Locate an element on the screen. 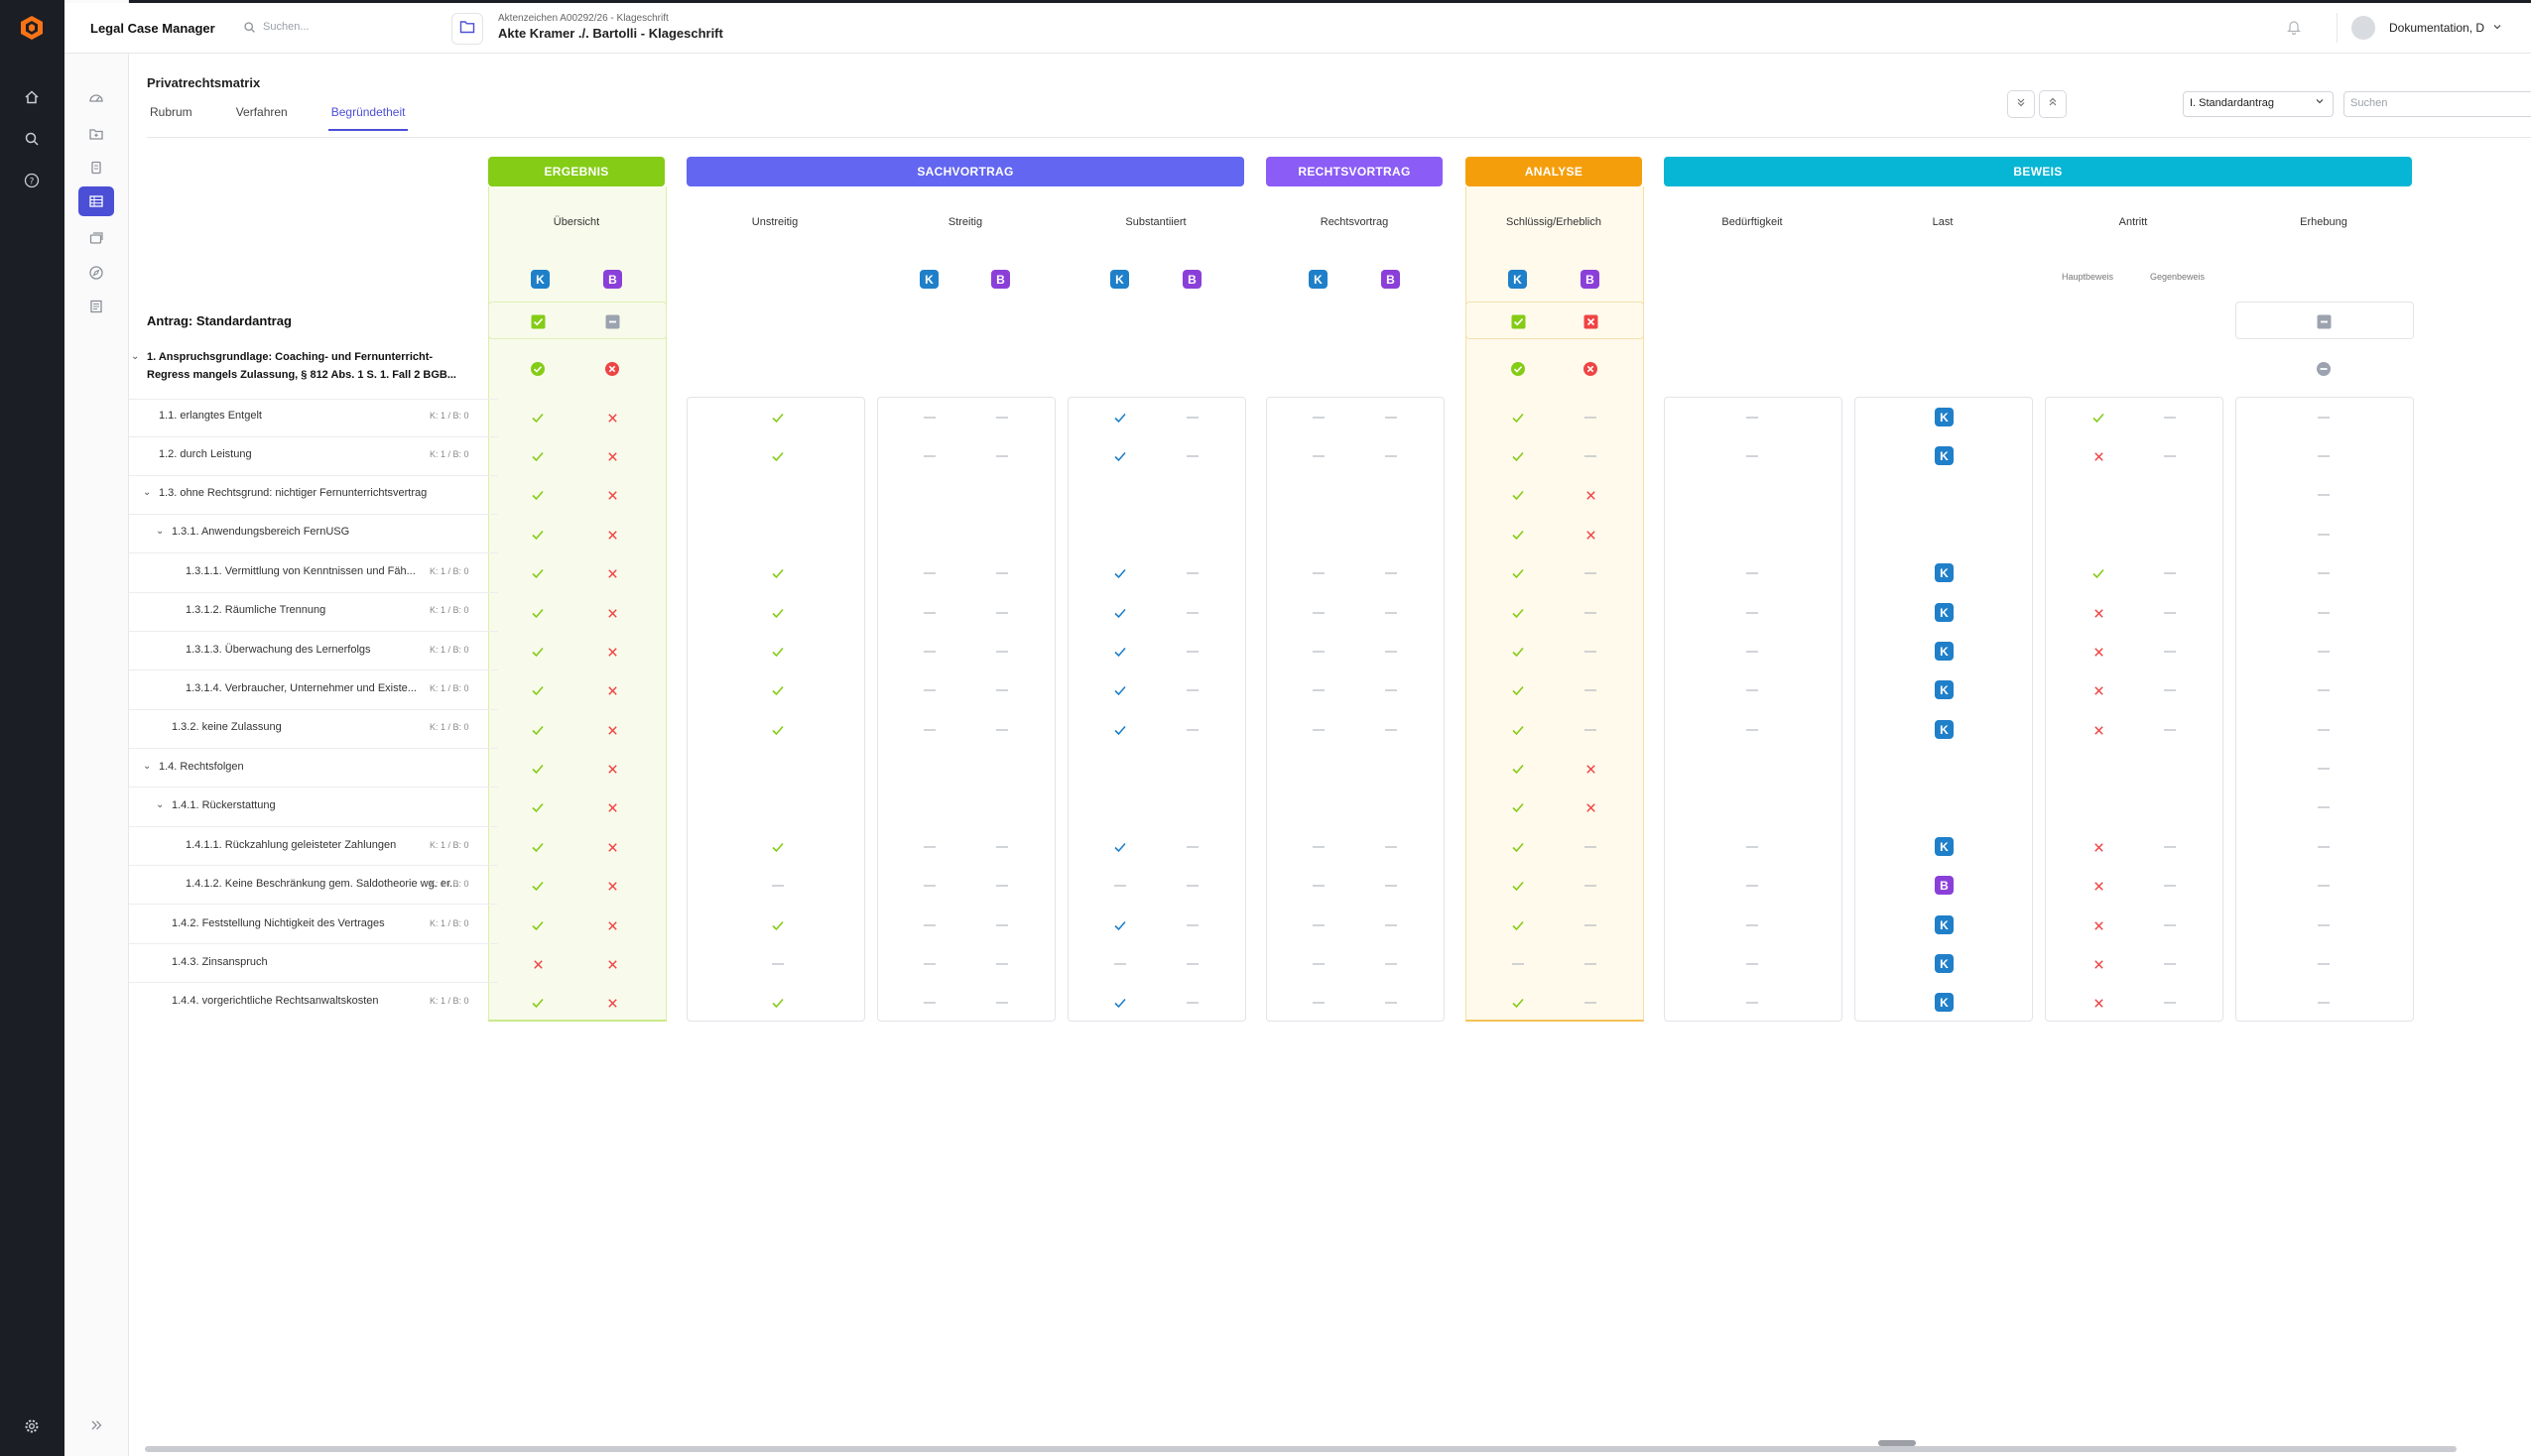 Image resolution: width=2531 pixels, height=1456 pixels. documents-icon is located at coordinates (96, 167).